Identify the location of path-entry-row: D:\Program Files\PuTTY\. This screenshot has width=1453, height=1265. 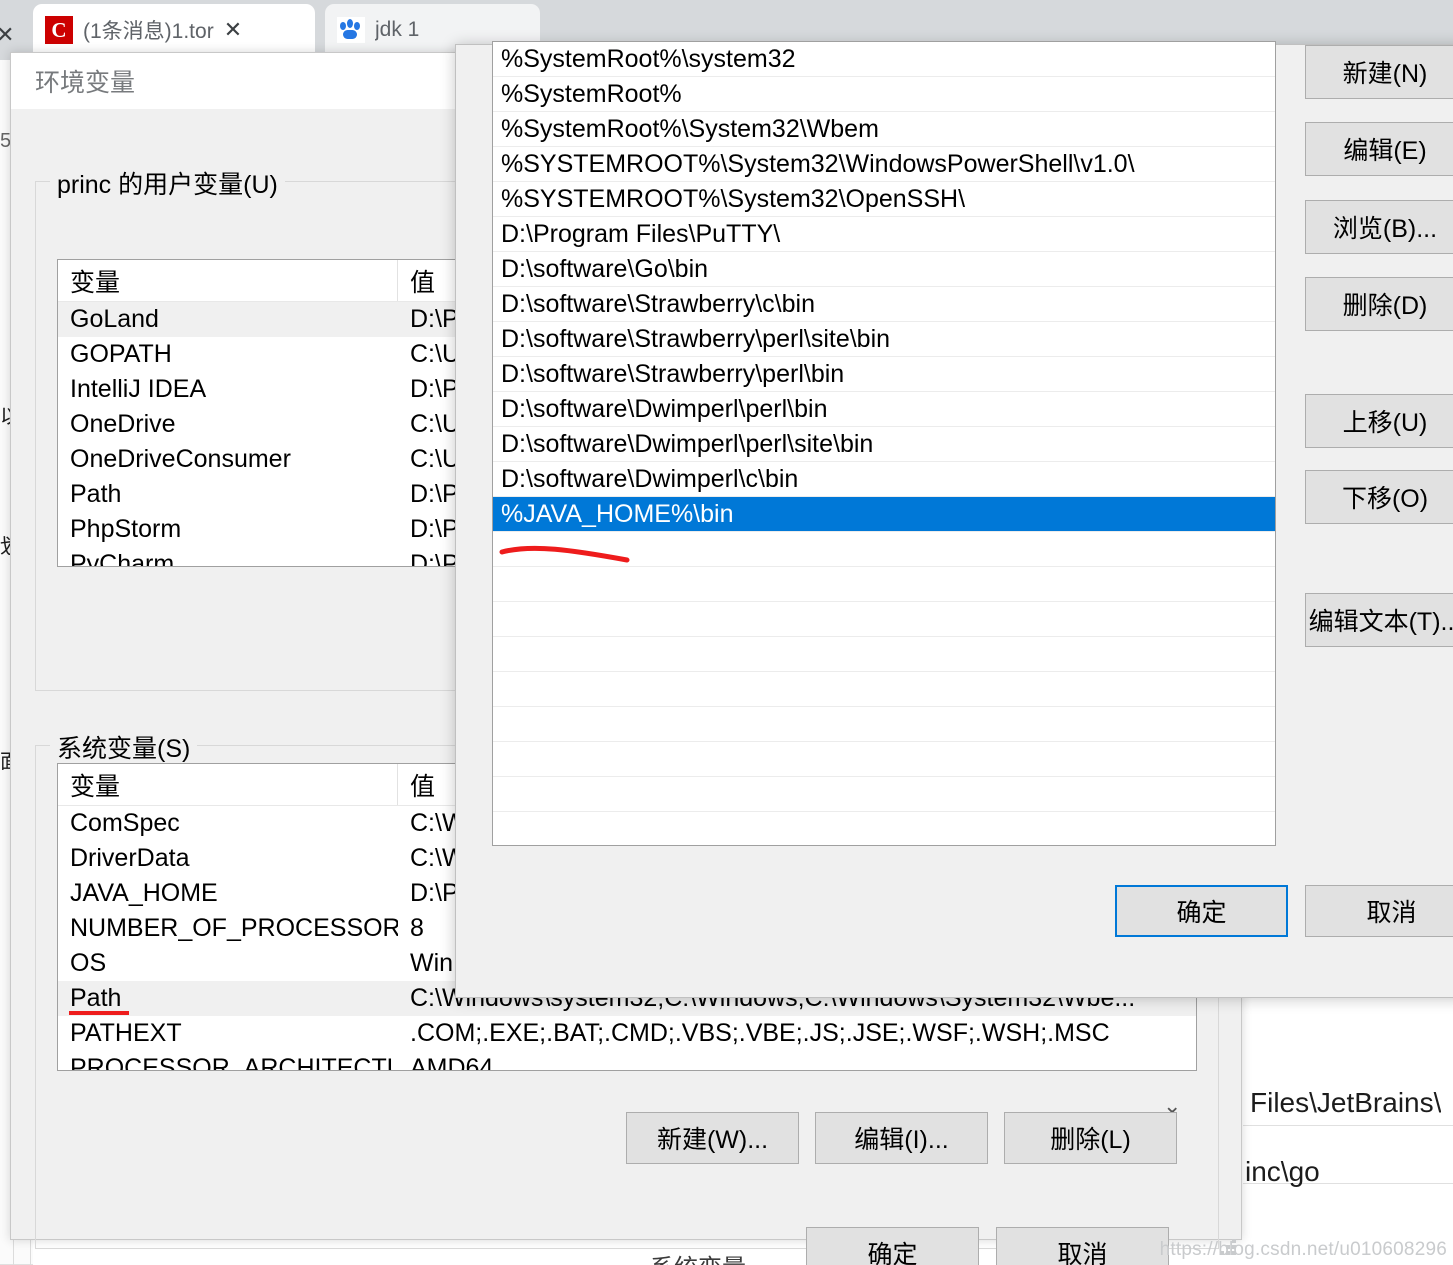
(884, 234).